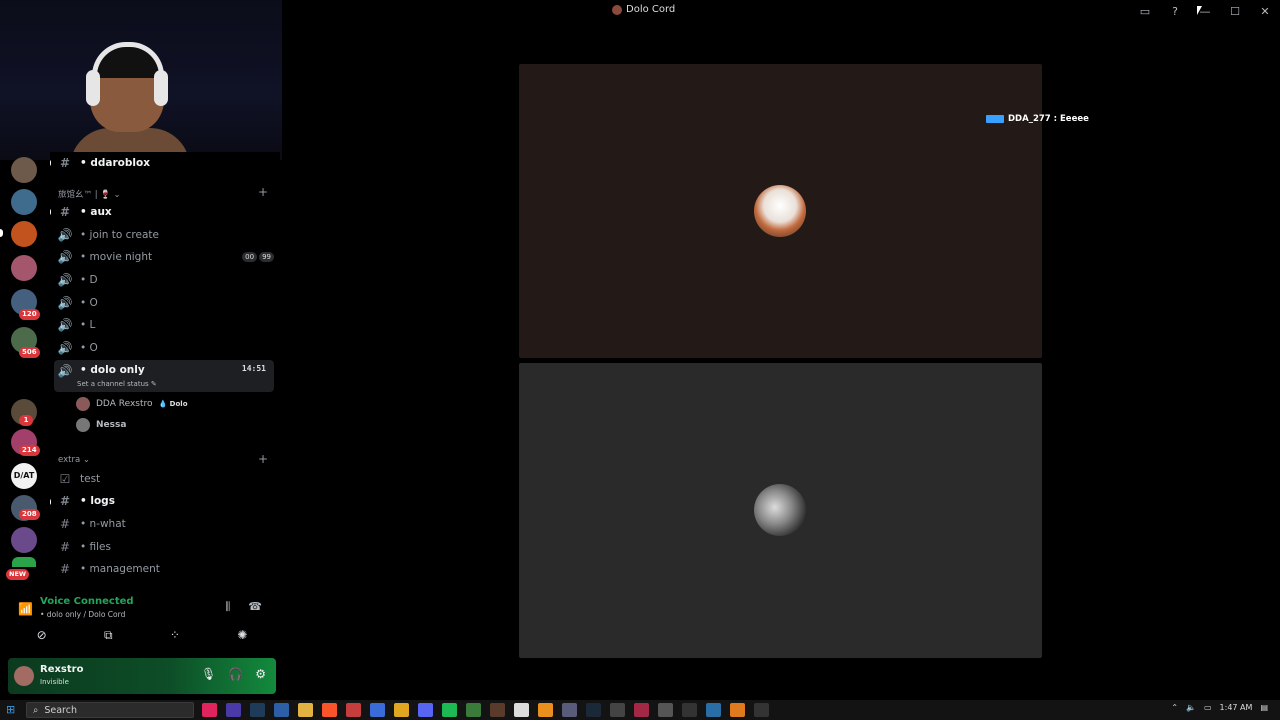  What do you see at coordinates (164, 479) in the screenshot?
I see `channel-test: ☑ test` at bounding box center [164, 479].